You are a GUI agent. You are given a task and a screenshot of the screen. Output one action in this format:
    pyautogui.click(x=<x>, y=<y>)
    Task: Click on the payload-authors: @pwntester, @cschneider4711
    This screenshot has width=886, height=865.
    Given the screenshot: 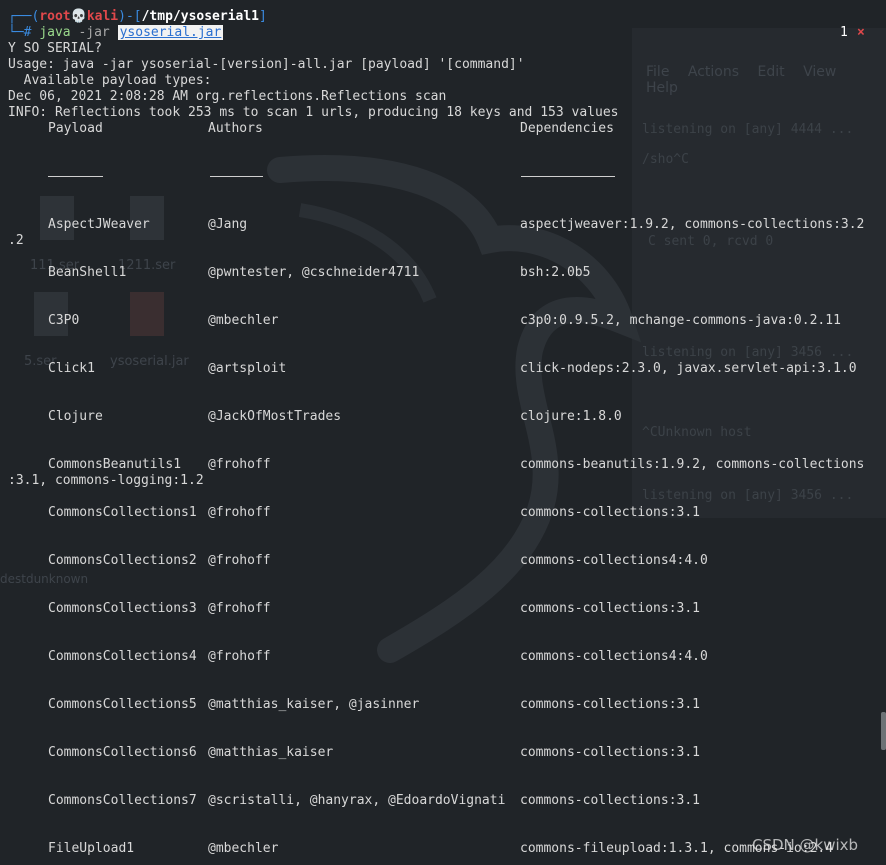 What is the action you would take?
    pyautogui.click(x=314, y=272)
    